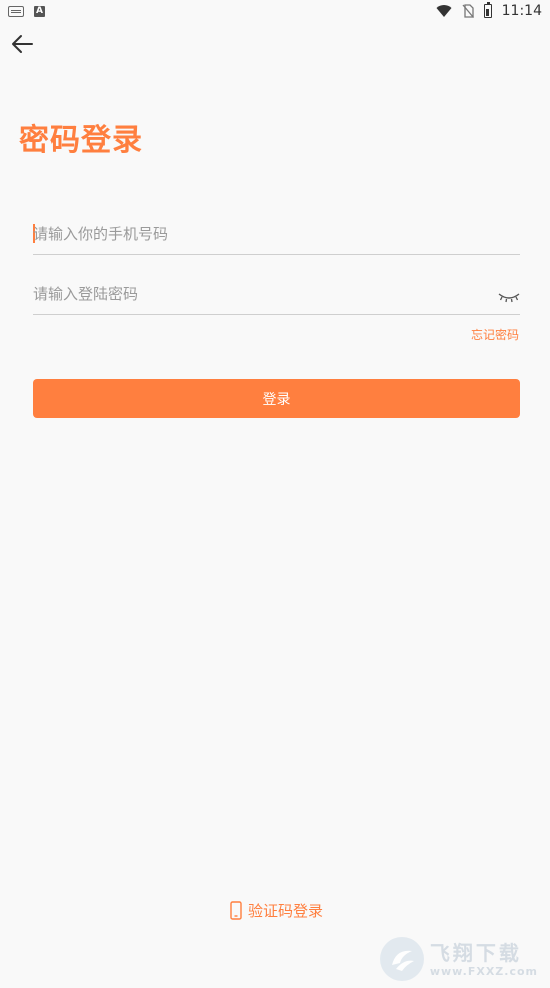 This screenshot has width=550, height=988. Describe the element at coordinates (475, 952) in the screenshot. I see `watermark-title: 飞翔下载` at that location.